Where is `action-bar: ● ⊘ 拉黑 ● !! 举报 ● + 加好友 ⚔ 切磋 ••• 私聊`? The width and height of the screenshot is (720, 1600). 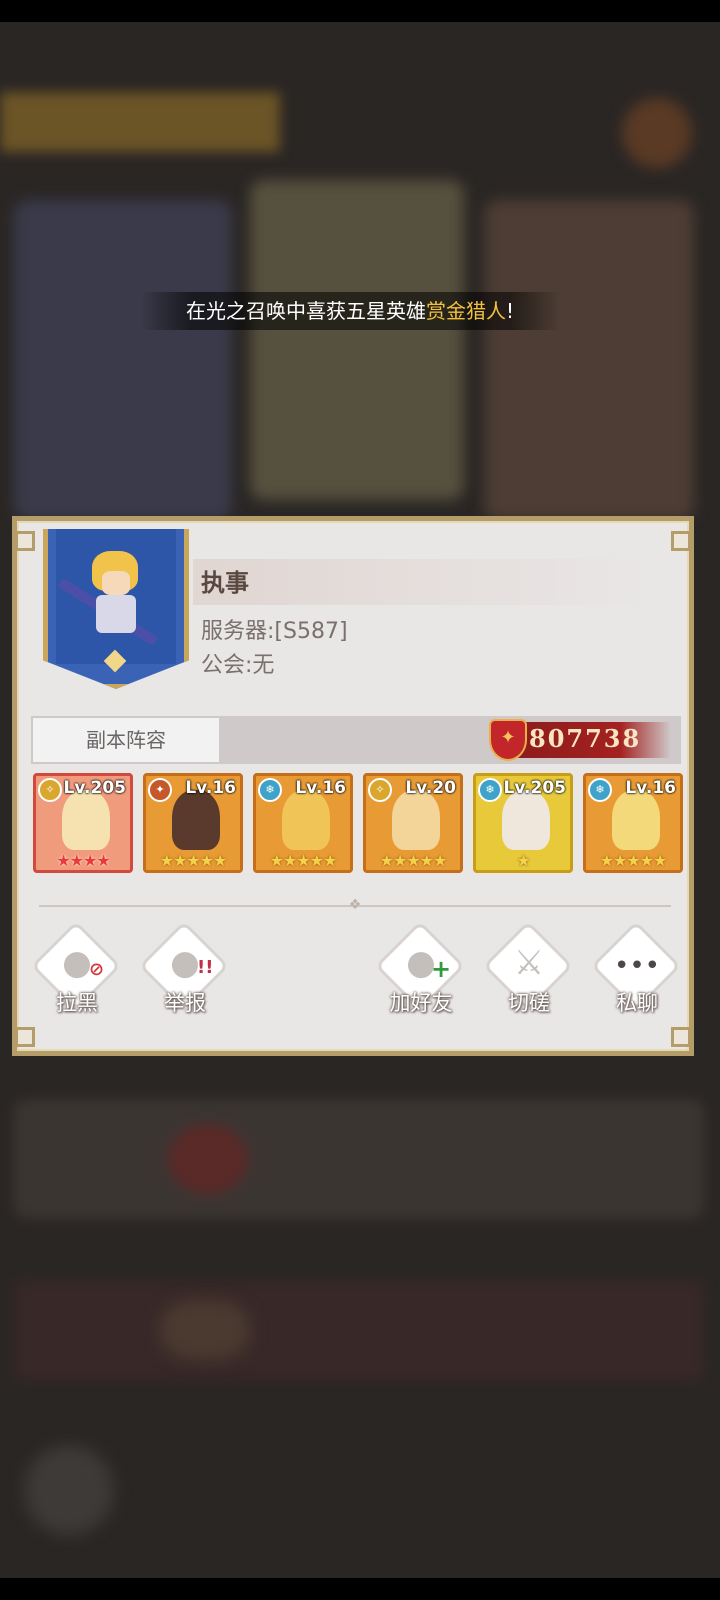 action-bar: ● ⊘ 拉黑 ● !! 举报 ● + 加好友 ⚔ 切磋 ••• 私聊 is located at coordinates (353, 981).